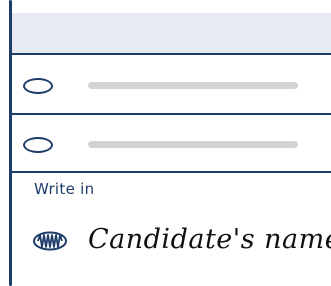  What do you see at coordinates (171, 33) in the screenshot?
I see `ballot-header-band` at bounding box center [171, 33].